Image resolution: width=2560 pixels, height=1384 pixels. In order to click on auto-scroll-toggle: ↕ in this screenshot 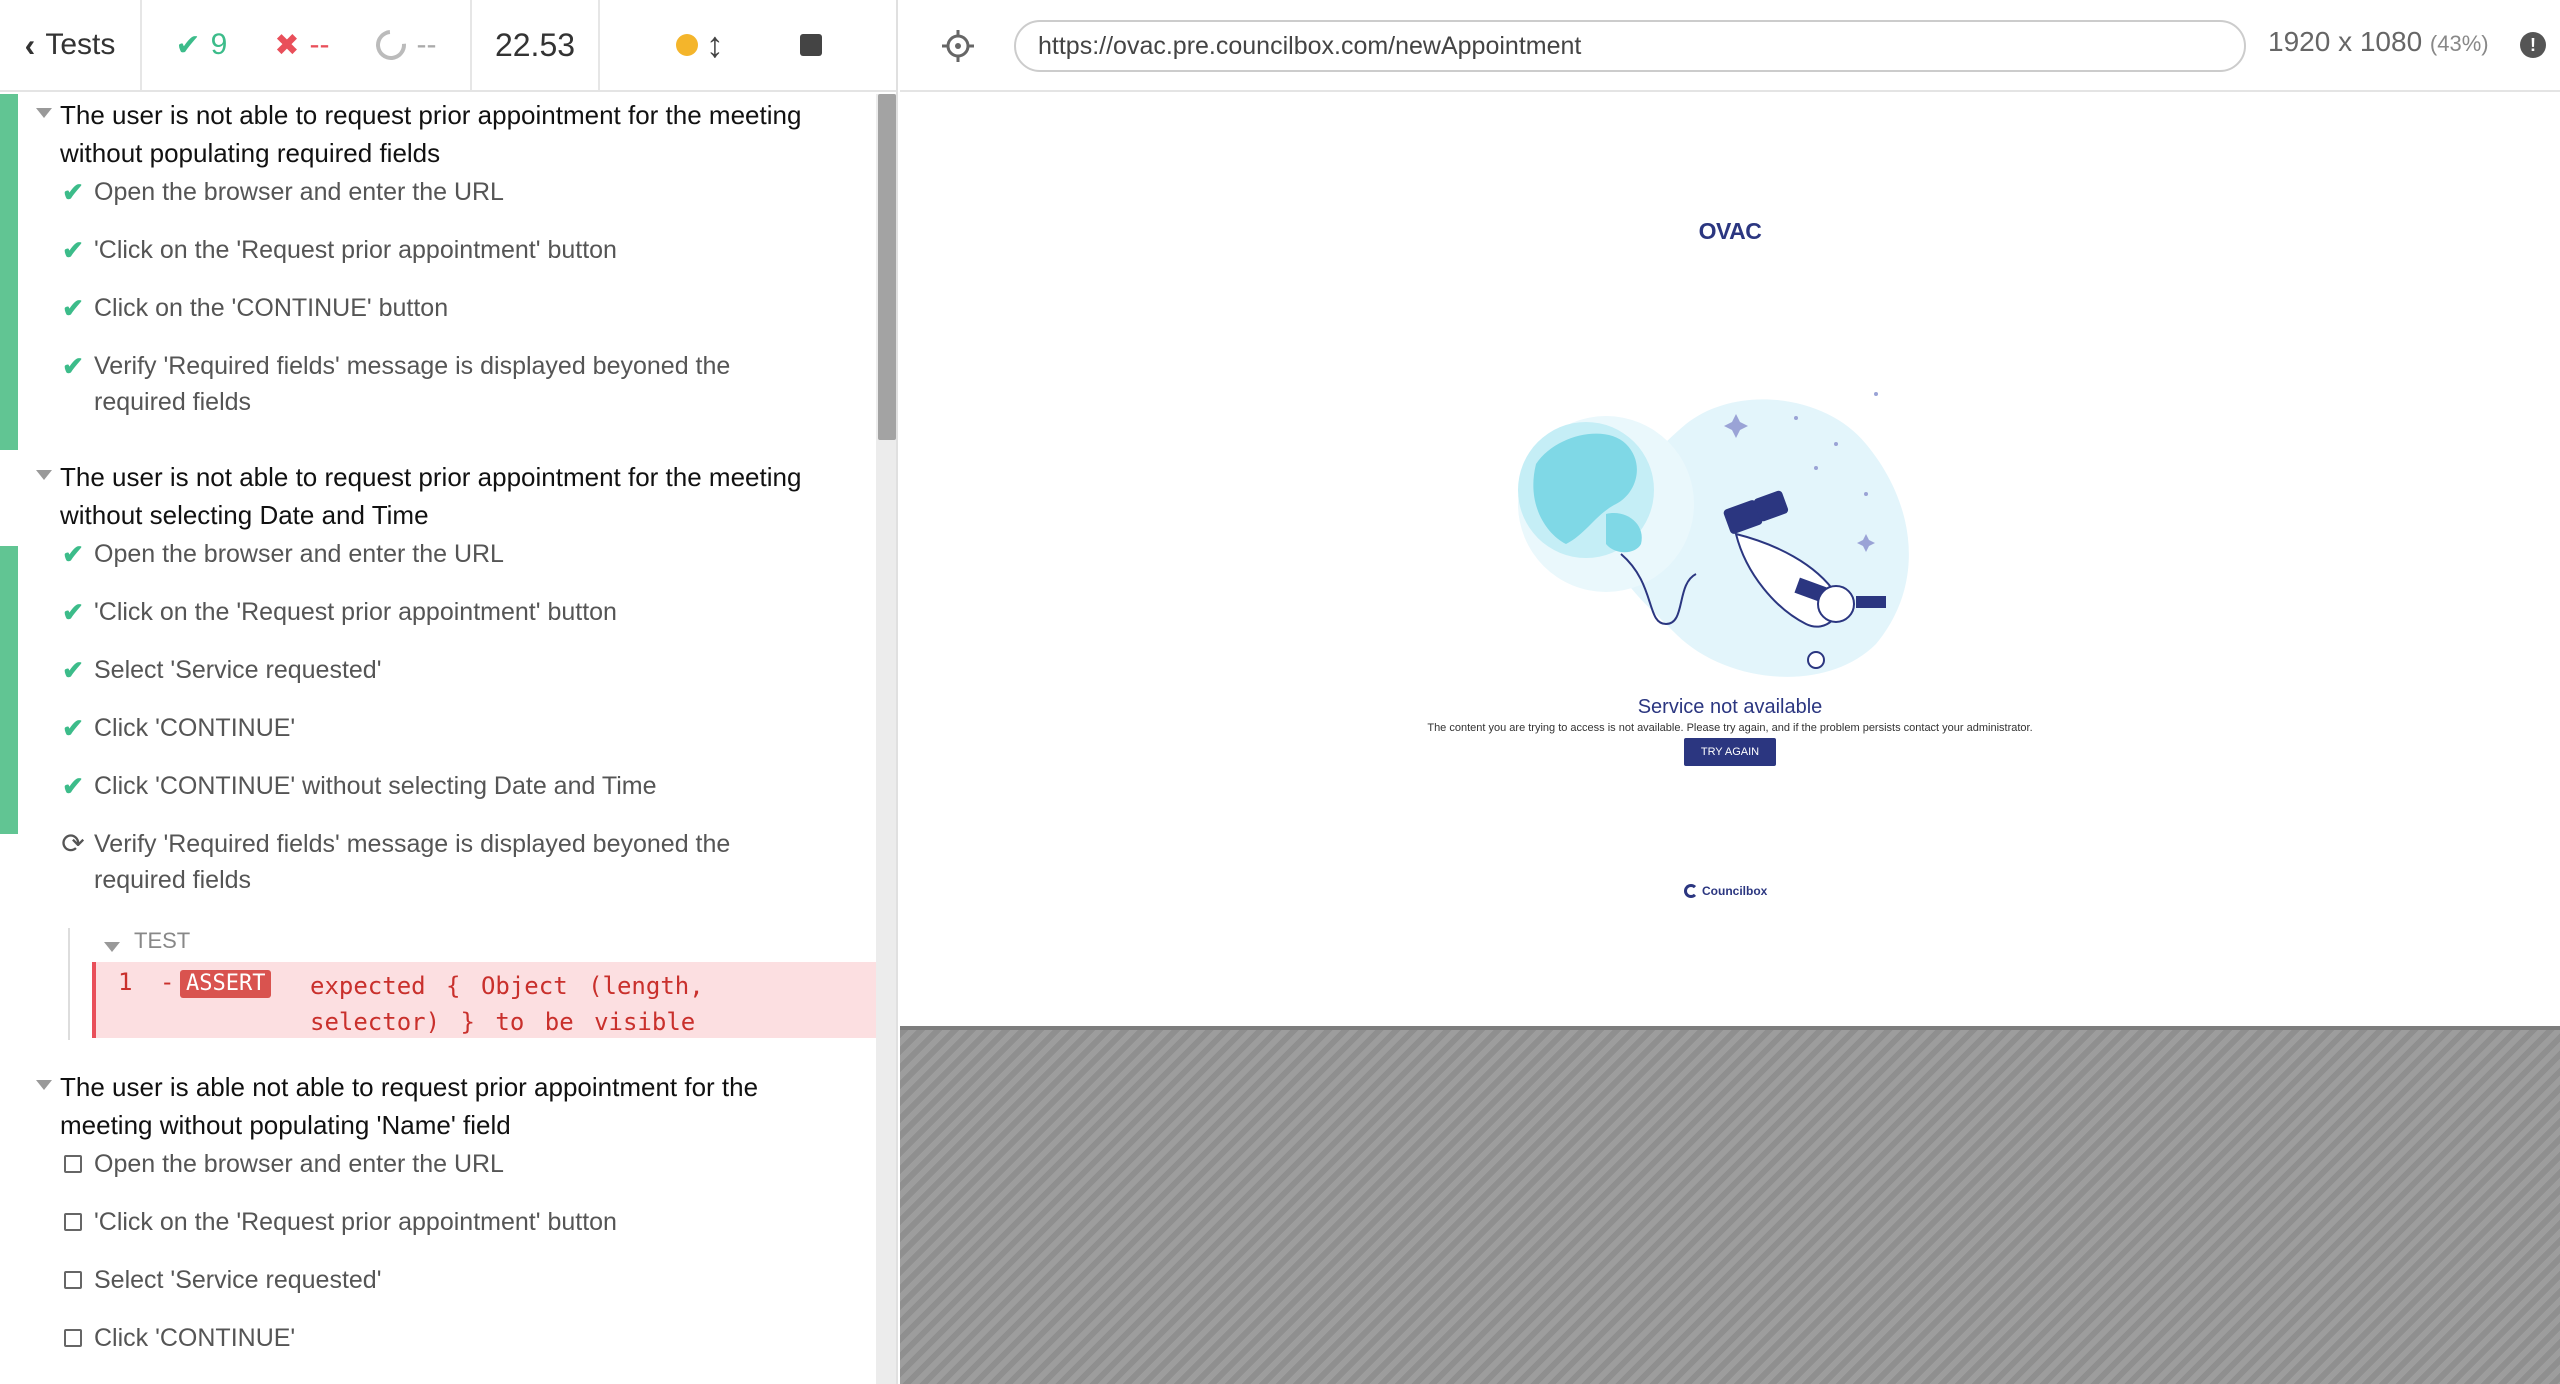, I will do `click(700, 45)`.